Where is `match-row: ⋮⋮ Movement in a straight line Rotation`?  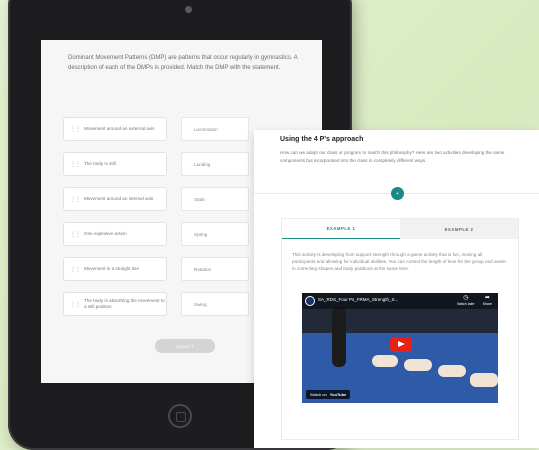
match-row: ⋮⋮ Movement in a straight line Rotation is located at coordinates (157, 269).